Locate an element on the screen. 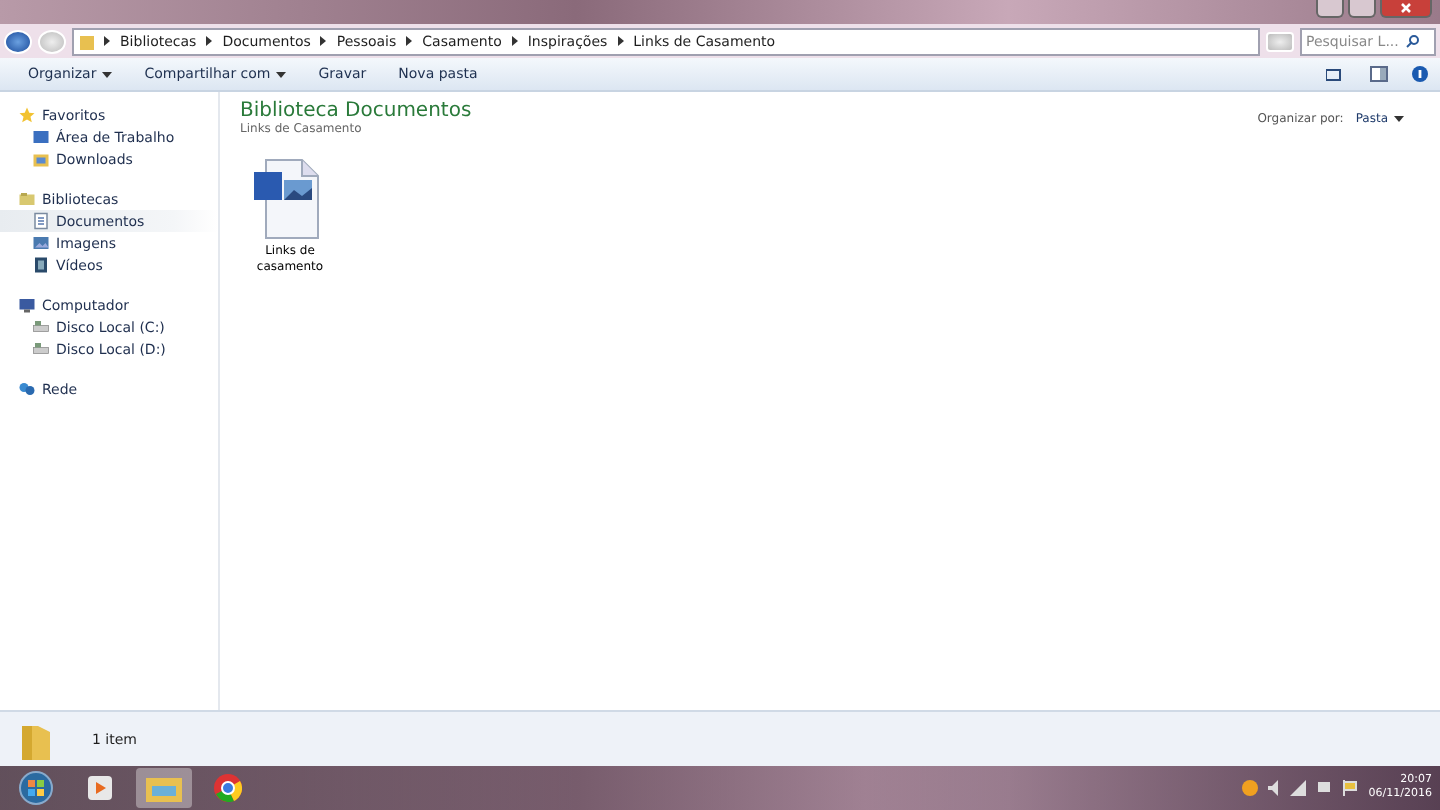 Image resolution: width=1440 pixels, height=810 pixels. library-title: Biblioteca Documentos is located at coordinates (356, 111).